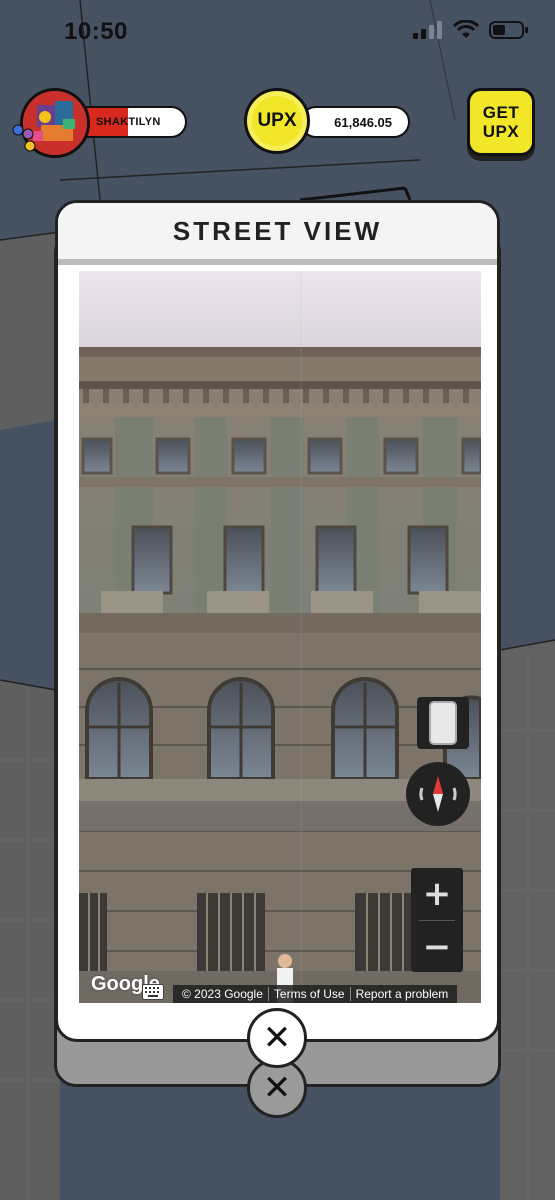  Describe the element at coordinates (437, 947) in the screenshot. I see `zoom-out-button: −` at that location.